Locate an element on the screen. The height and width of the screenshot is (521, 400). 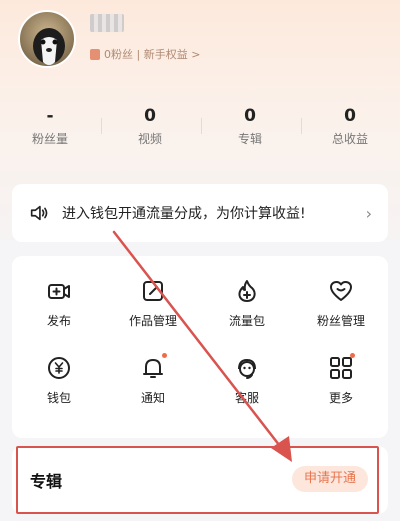
wallet-coin-icon is located at coordinates (59, 368).